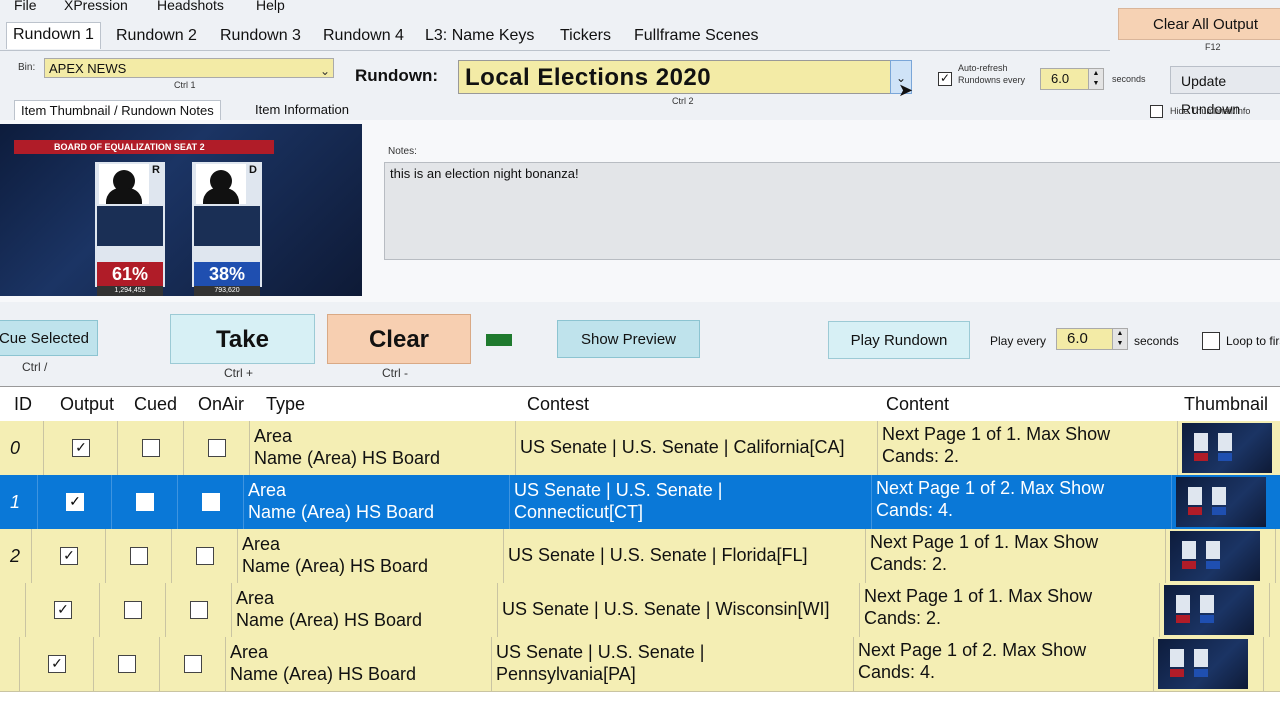  Describe the element at coordinates (618, 490) in the screenshot. I see `row-contest-line: US Senate | U.S. Senate |` at that location.